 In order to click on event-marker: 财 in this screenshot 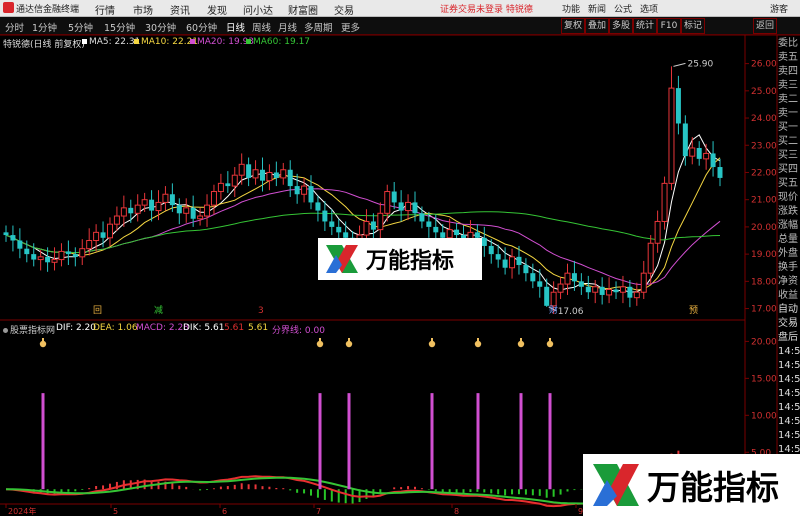, I will do `click(553, 310)`.